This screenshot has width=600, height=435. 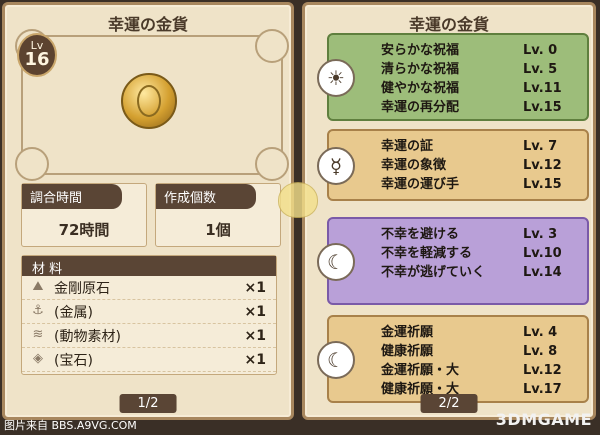 What do you see at coordinates (149, 101) in the screenshot?
I see `gold-coin-icon` at bounding box center [149, 101].